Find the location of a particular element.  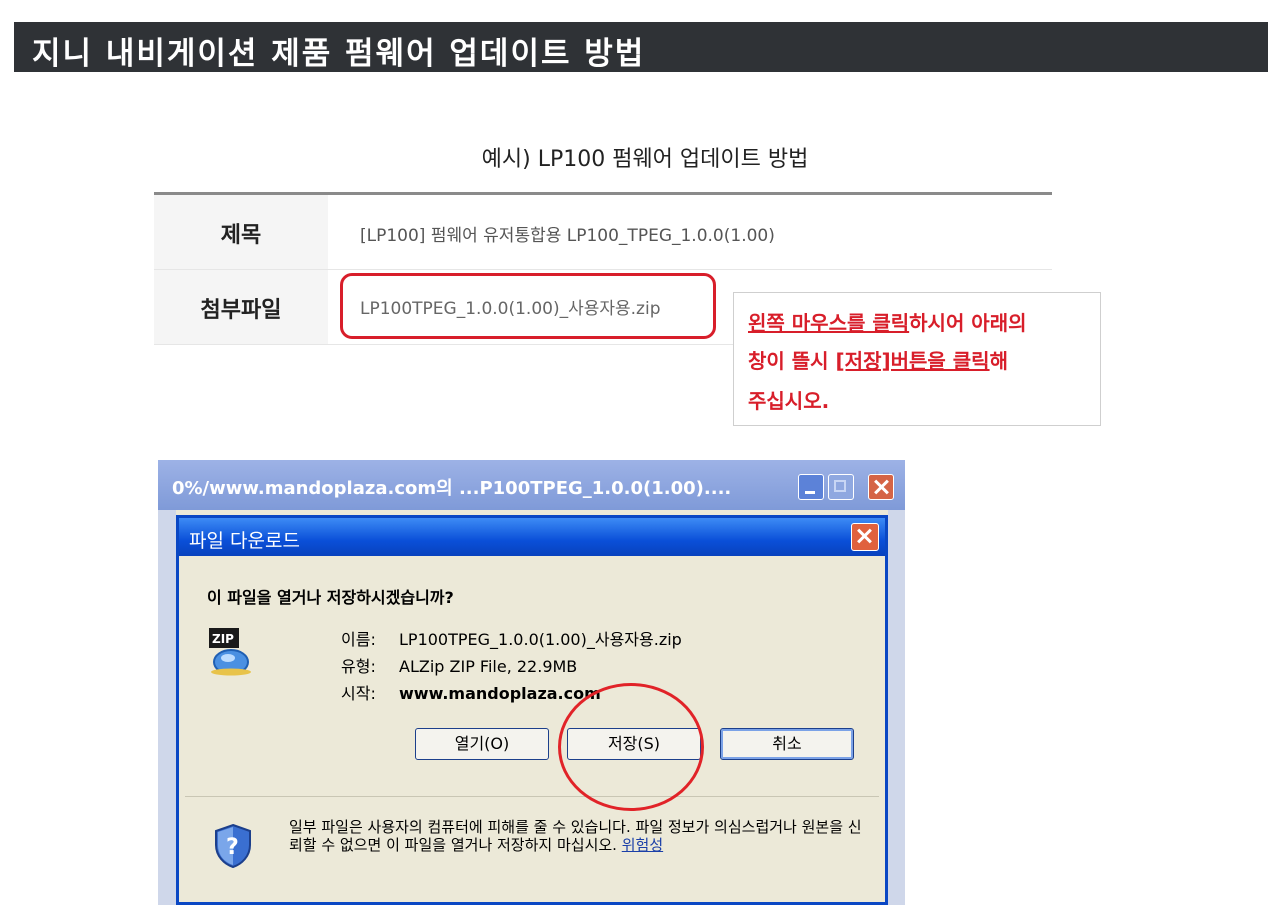

file-name-row: 이름: LP100TPEG_1.0.0(1.00)_사용자용.zip is located at coordinates (511, 638).